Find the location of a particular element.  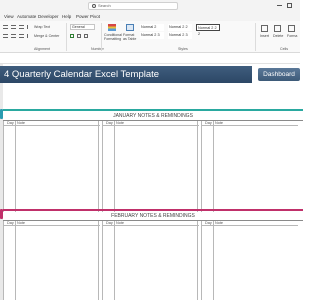

align-right-icon is located at coordinates (21, 36).